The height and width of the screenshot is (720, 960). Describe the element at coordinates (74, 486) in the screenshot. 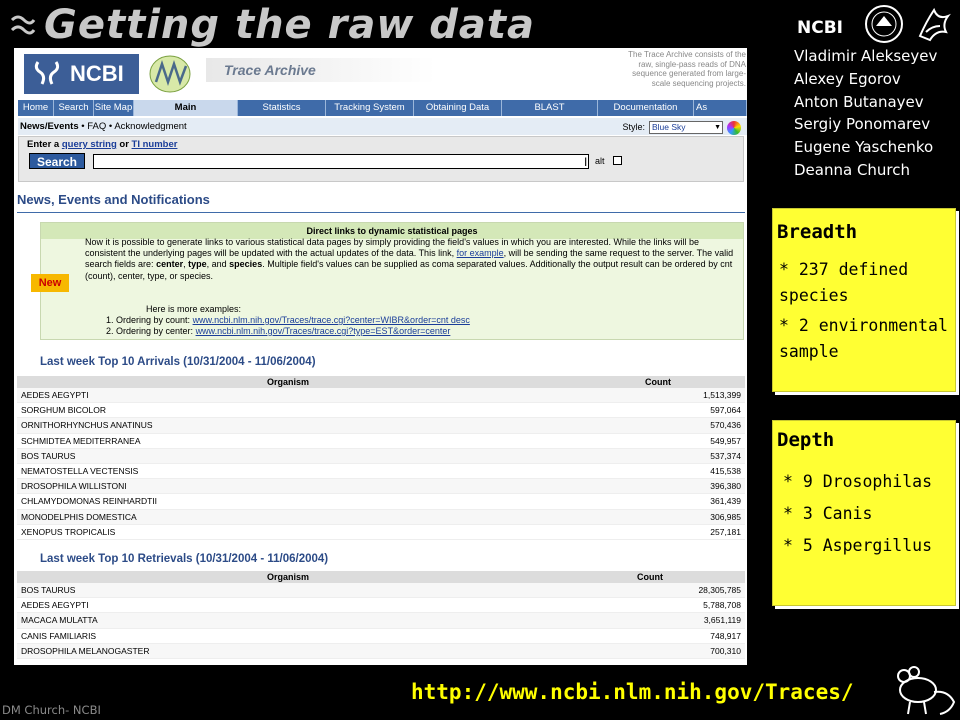

I see `organism-cell: DROSOPHILA WILLISTONI` at that location.